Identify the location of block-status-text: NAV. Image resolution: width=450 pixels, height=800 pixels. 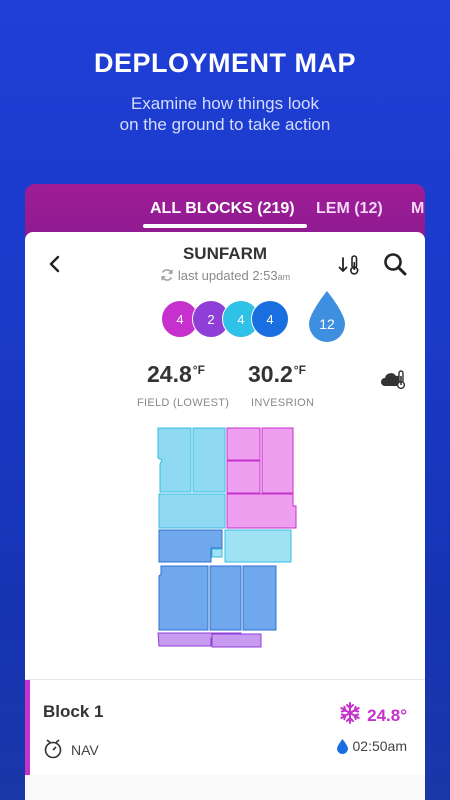
(85, 750).